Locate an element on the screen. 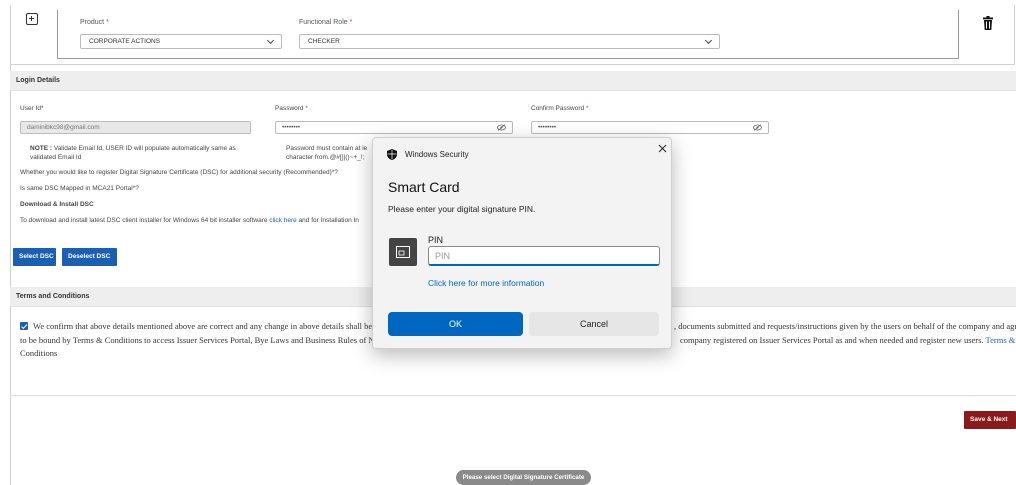  login-details-header: Login Details is located at coordinates (513, 81).